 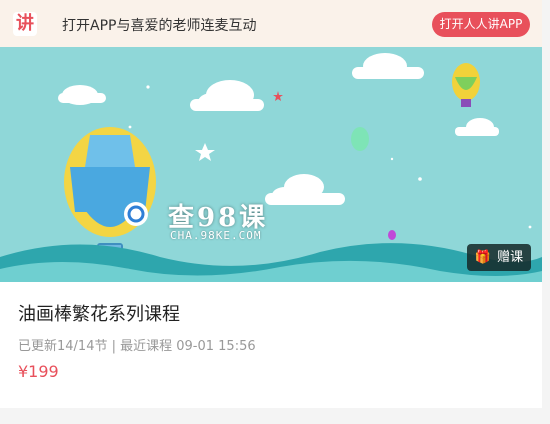 I want to click on app-promo-bar: 讲 打开APP与喜爱的老师连麦互动 打开人人讲APP, so click(x=271, y=23).